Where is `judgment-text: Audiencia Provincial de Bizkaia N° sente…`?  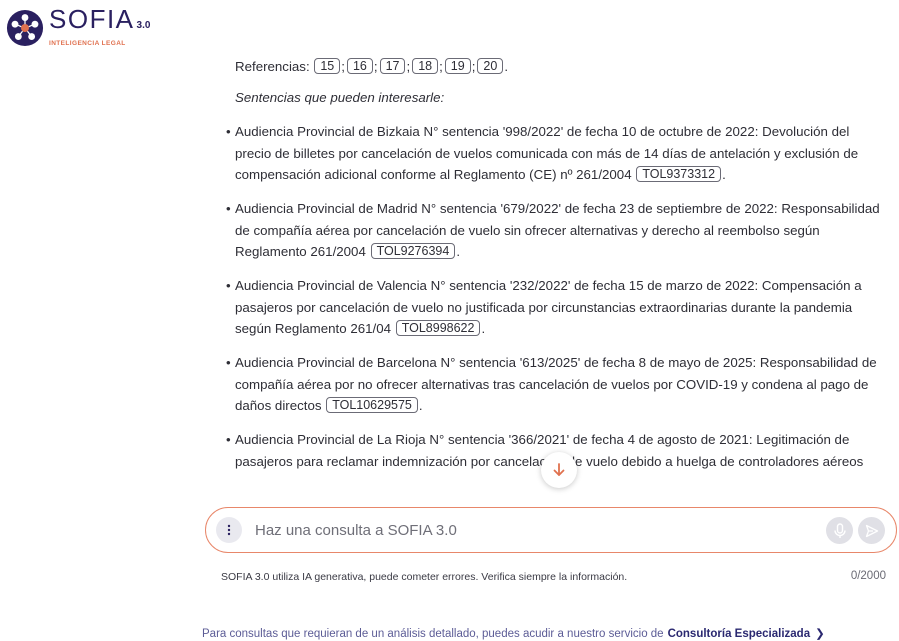
judgment-text: Audiencia Provincial de Bizkaia N° sente… is located at coordinates (547, 153).